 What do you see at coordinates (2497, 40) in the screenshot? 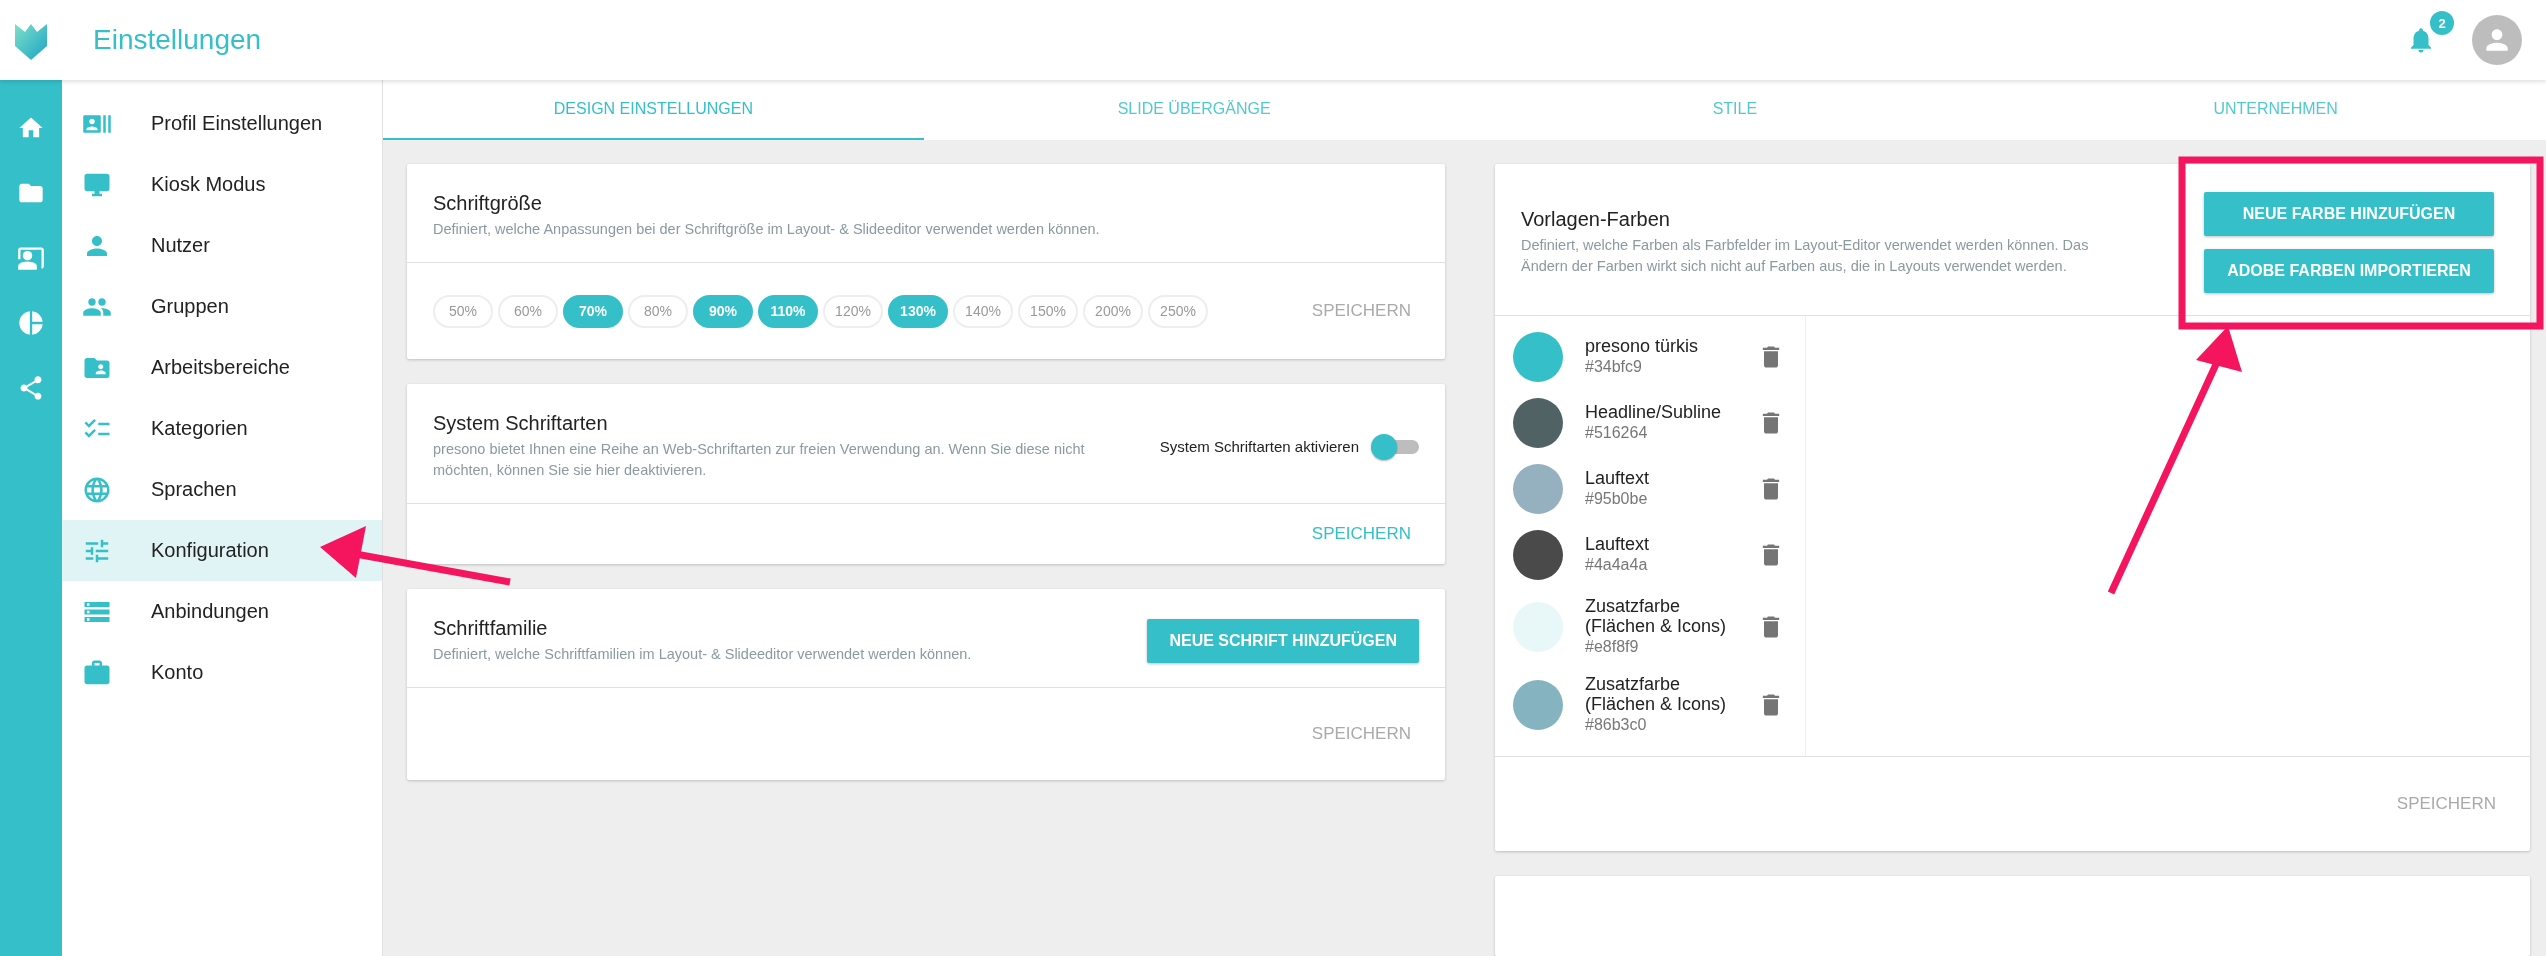
I see `avatar` at bounding box center [2497, 40].